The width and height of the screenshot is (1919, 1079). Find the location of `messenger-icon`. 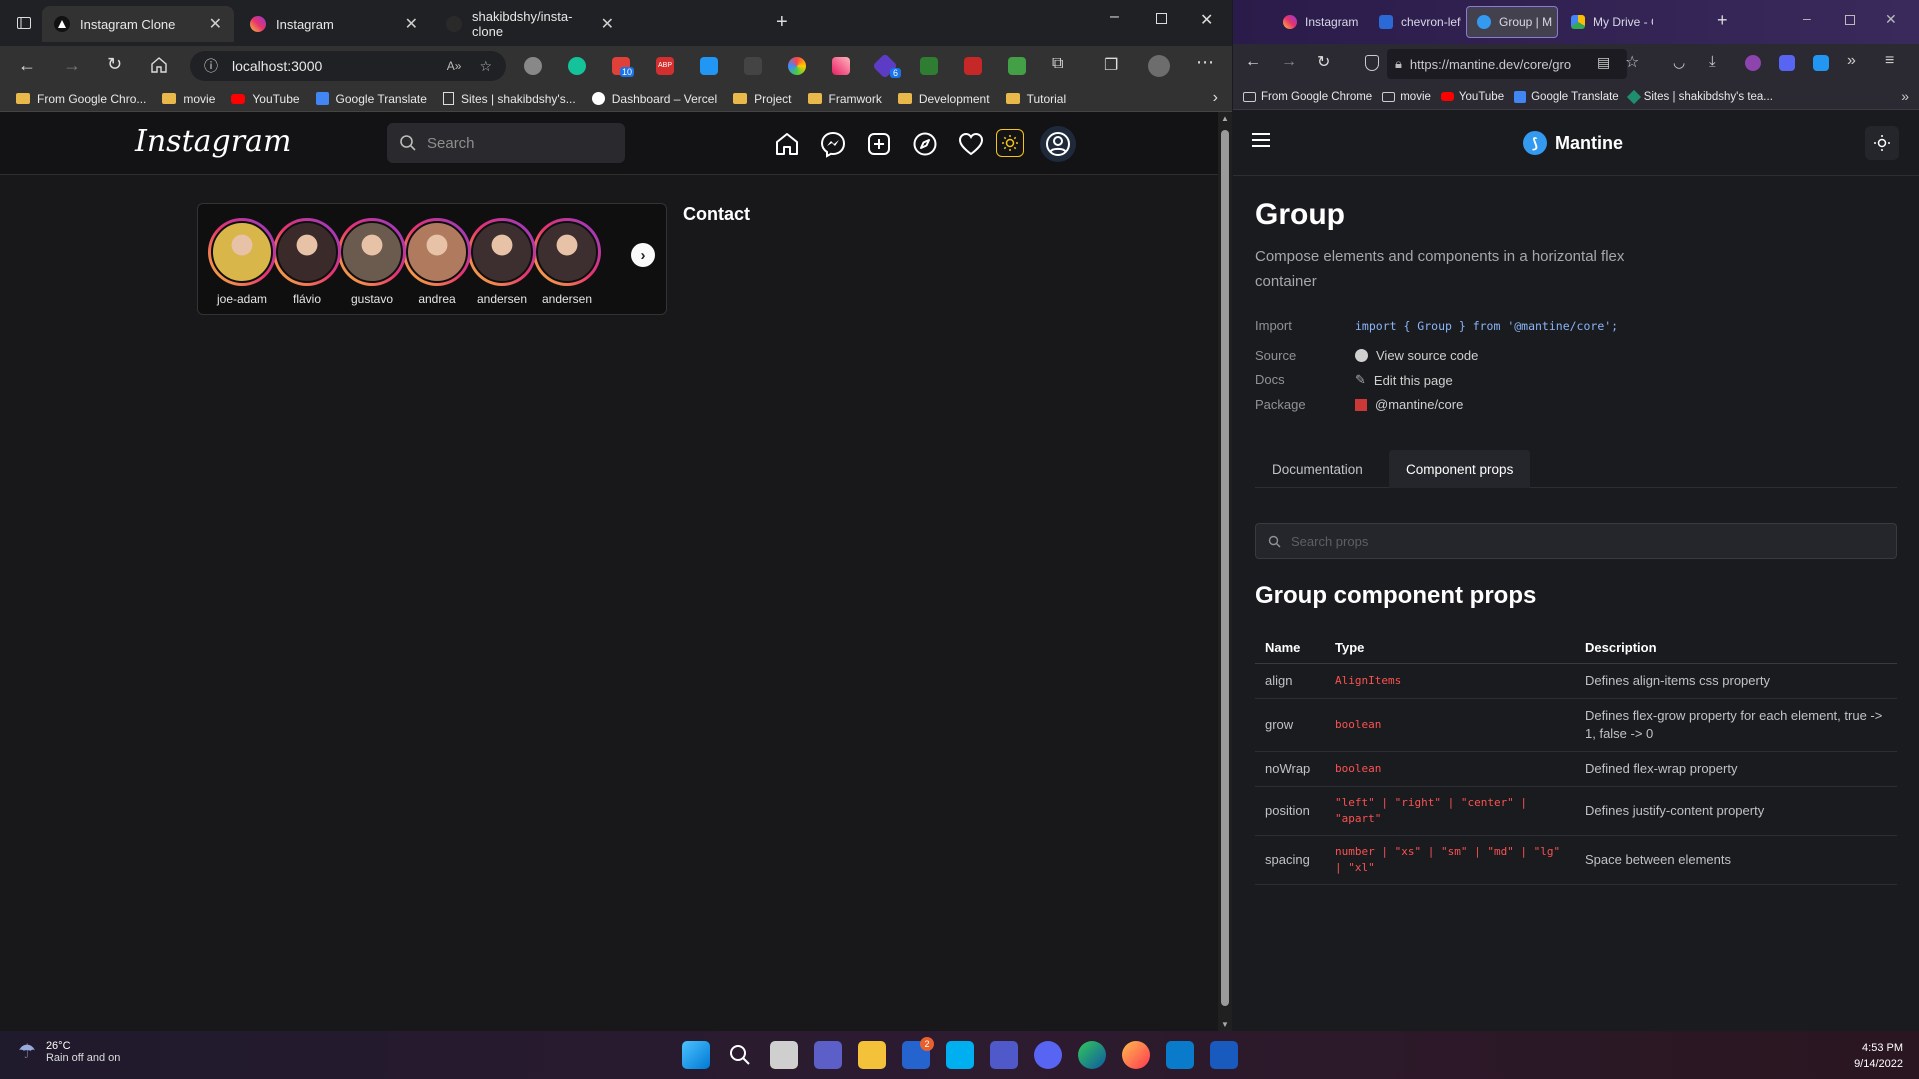

messenger-icon is located at coordinates (833, 144).